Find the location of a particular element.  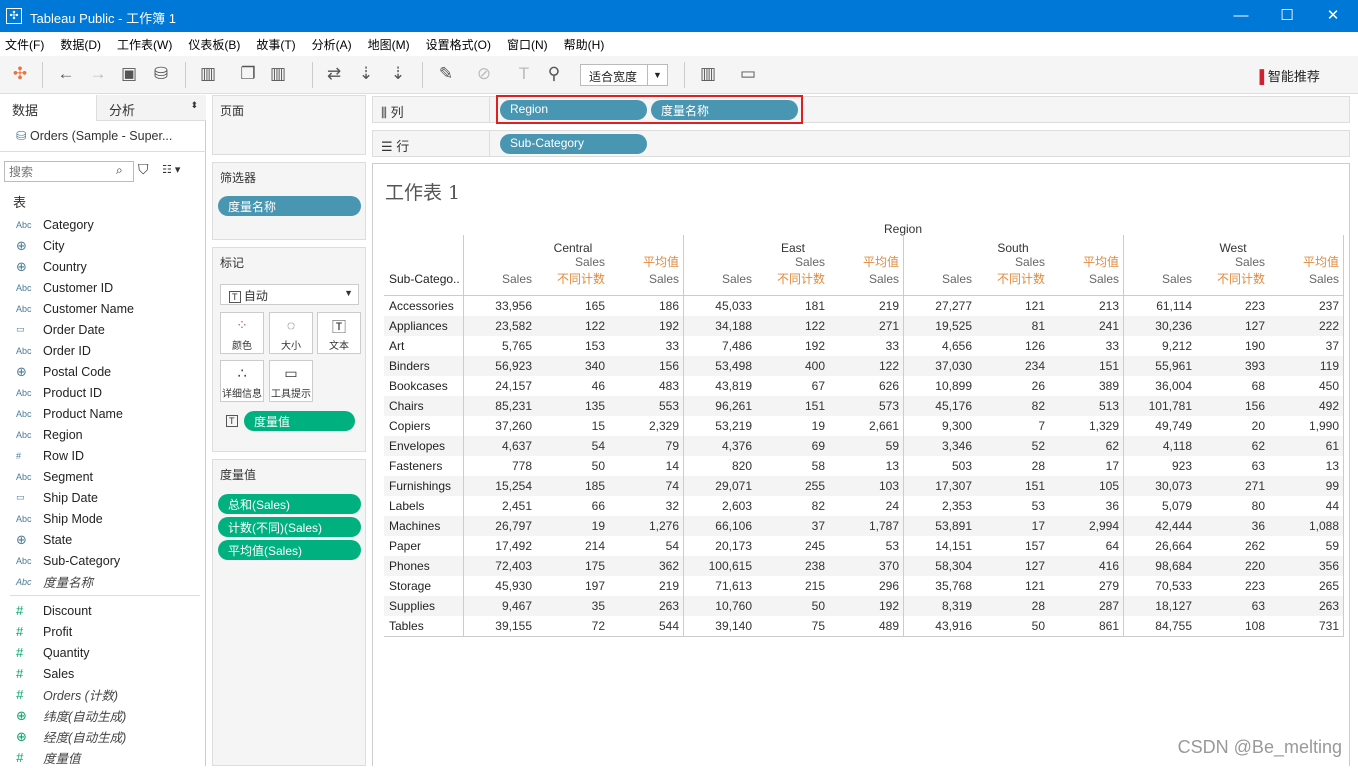

close-button: ✕ is located at coordinates (1333, 16).